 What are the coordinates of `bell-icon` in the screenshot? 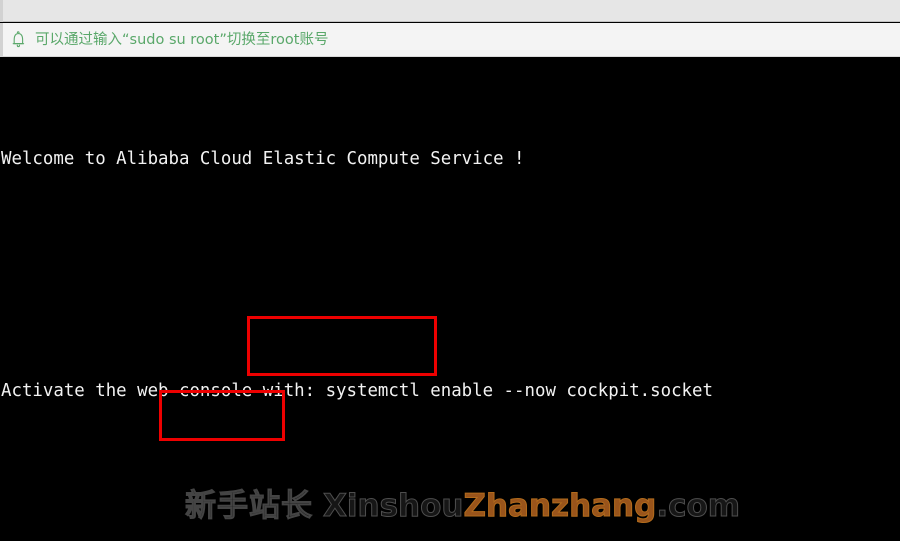 It's located at (19, 40).